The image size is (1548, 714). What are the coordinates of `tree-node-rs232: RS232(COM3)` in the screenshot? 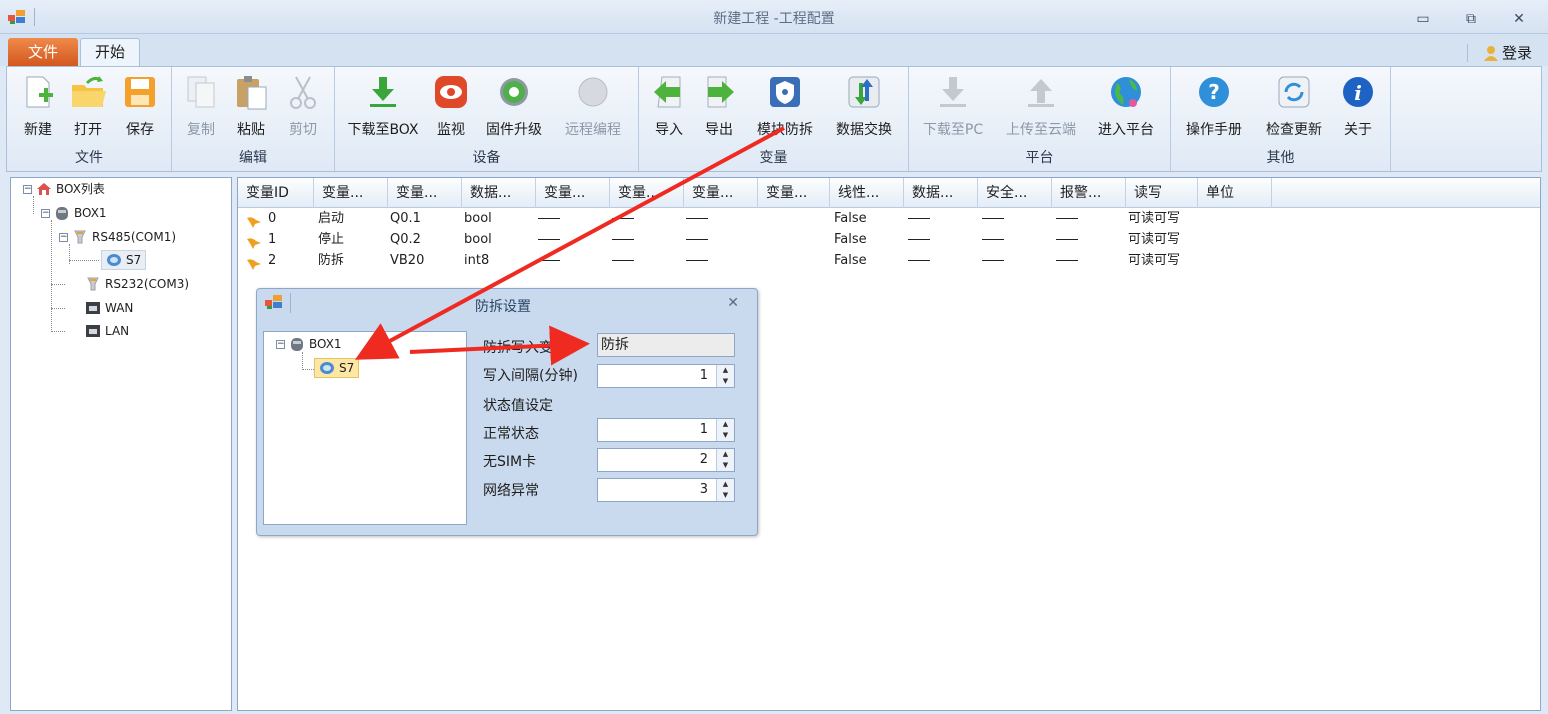 It's located at (137, 284).